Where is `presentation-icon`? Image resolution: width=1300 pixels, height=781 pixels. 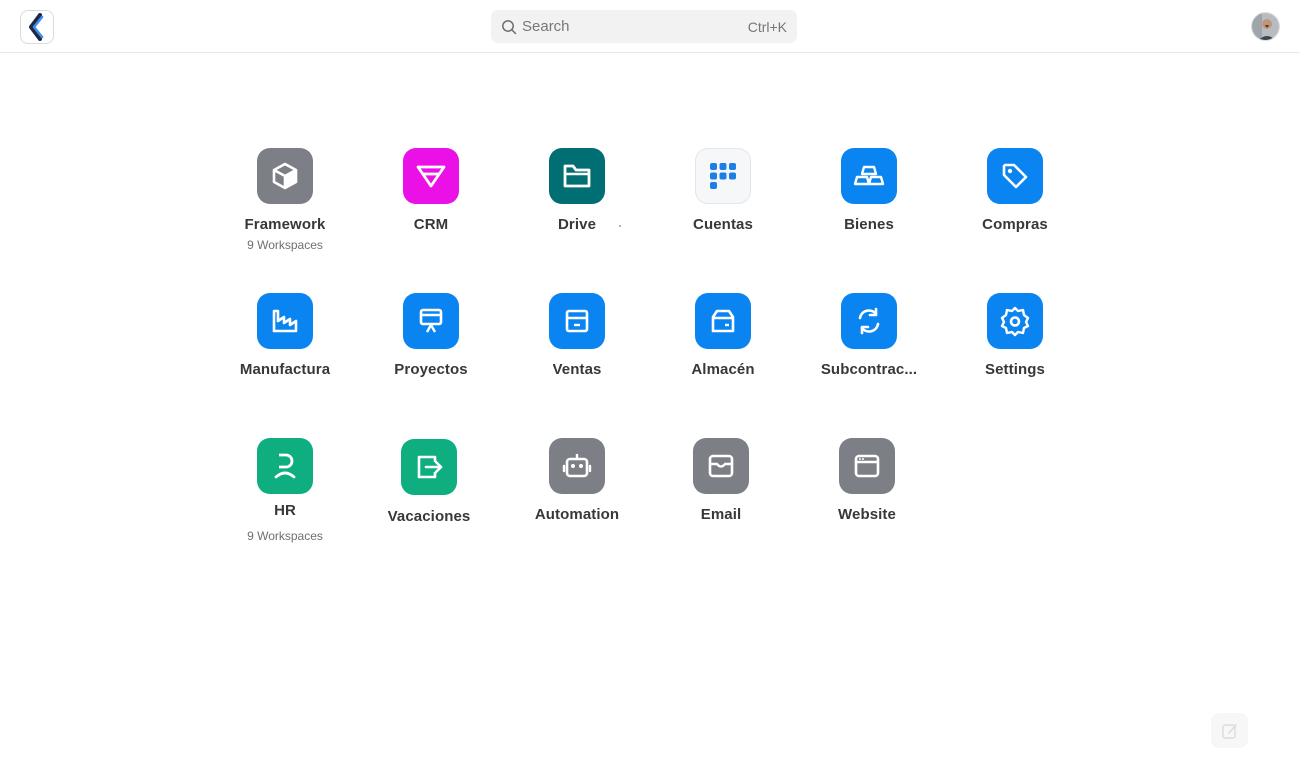
presentation-icon is located at coordinates (431, 321).